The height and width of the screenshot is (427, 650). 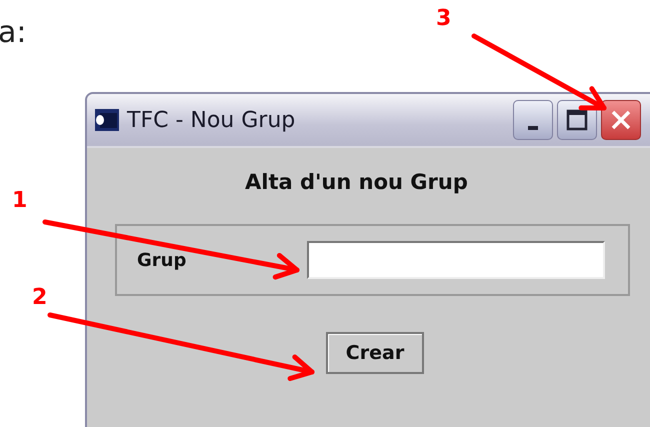 What do you see at coordinates (375, 353) in the screenshot?
I see `create-button: Crear` at bounding box center [375, 353].